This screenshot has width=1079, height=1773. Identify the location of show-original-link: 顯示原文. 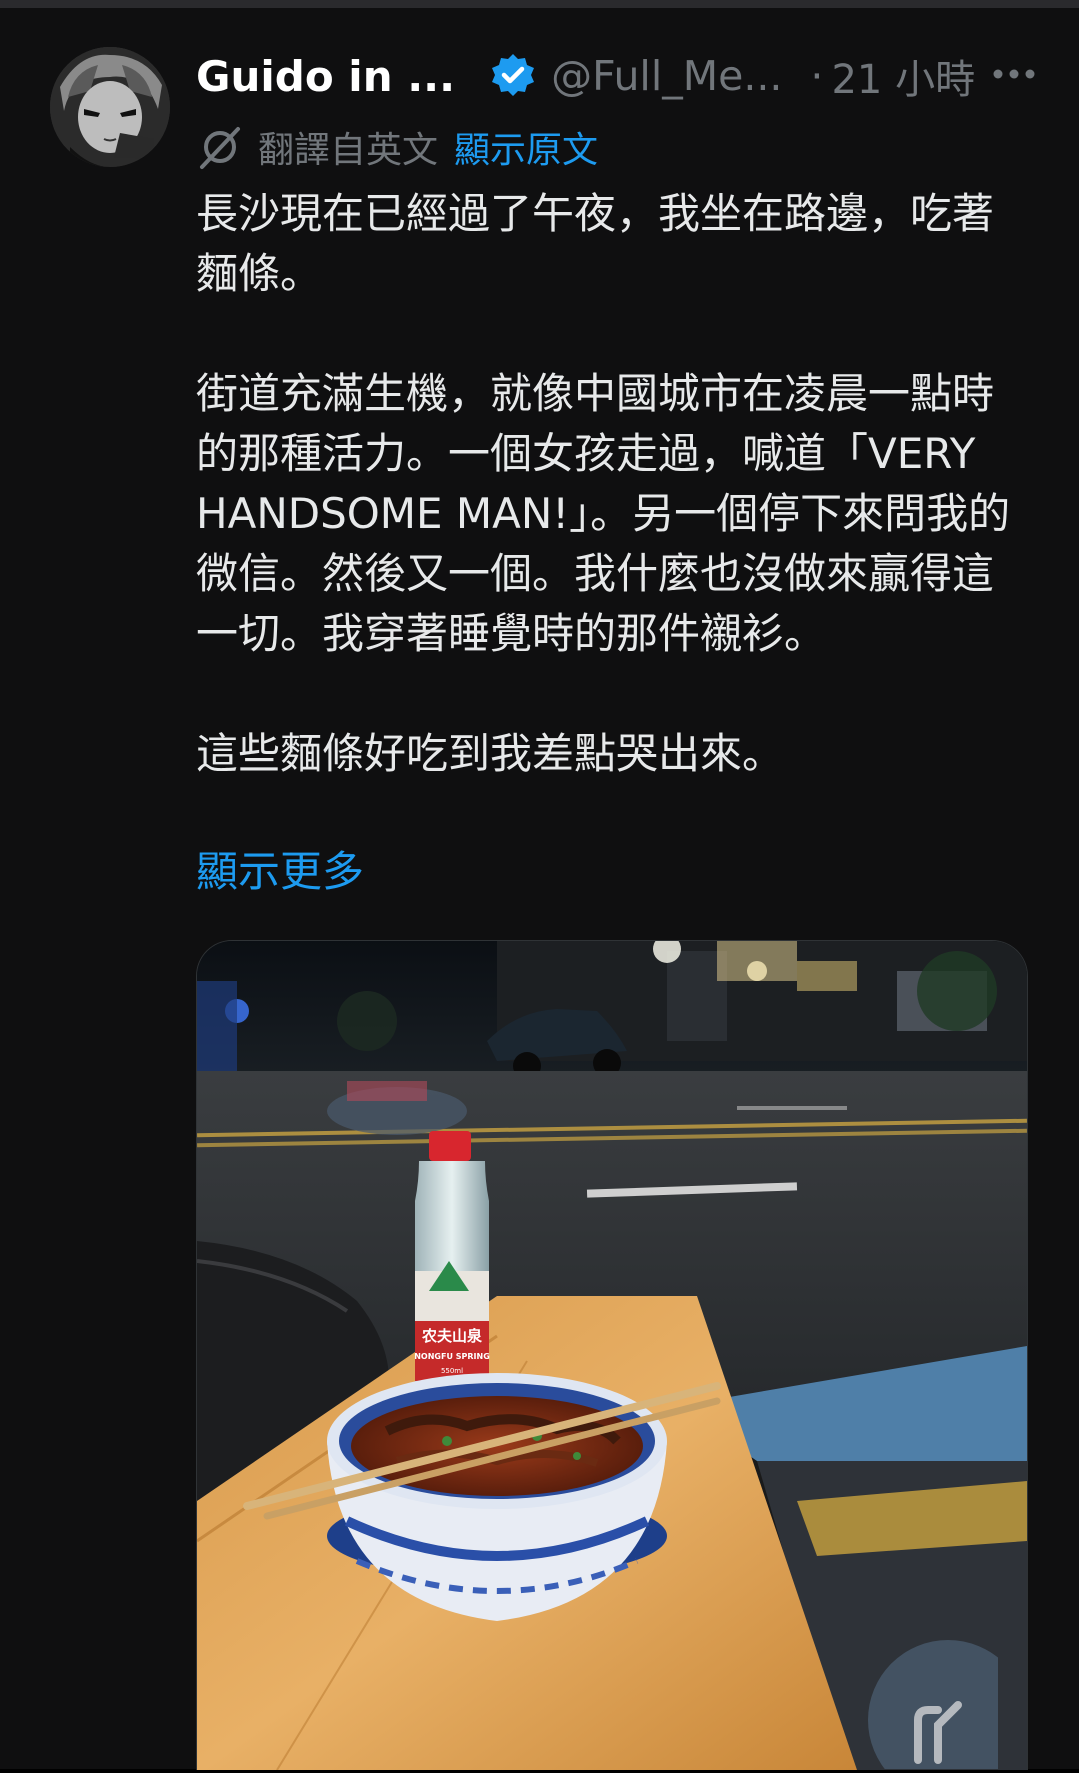
(526, 147).